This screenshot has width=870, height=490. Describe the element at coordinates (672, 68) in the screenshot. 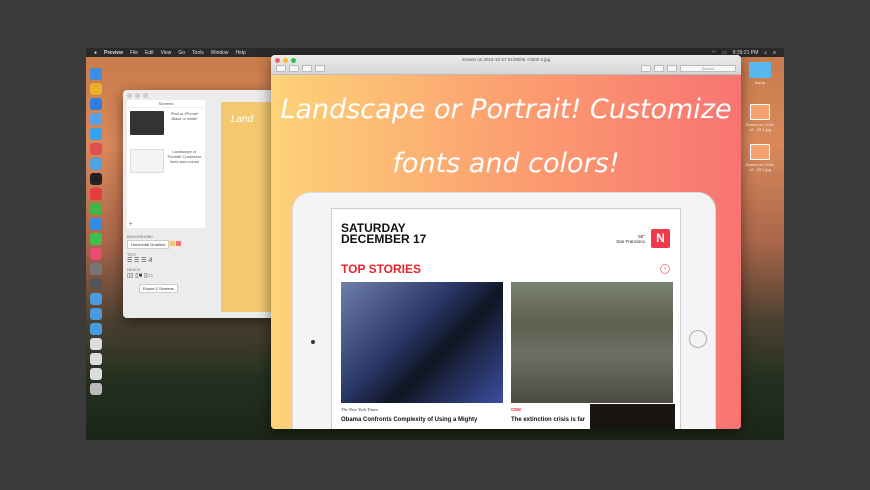

I see `toolbox-button` at that location.